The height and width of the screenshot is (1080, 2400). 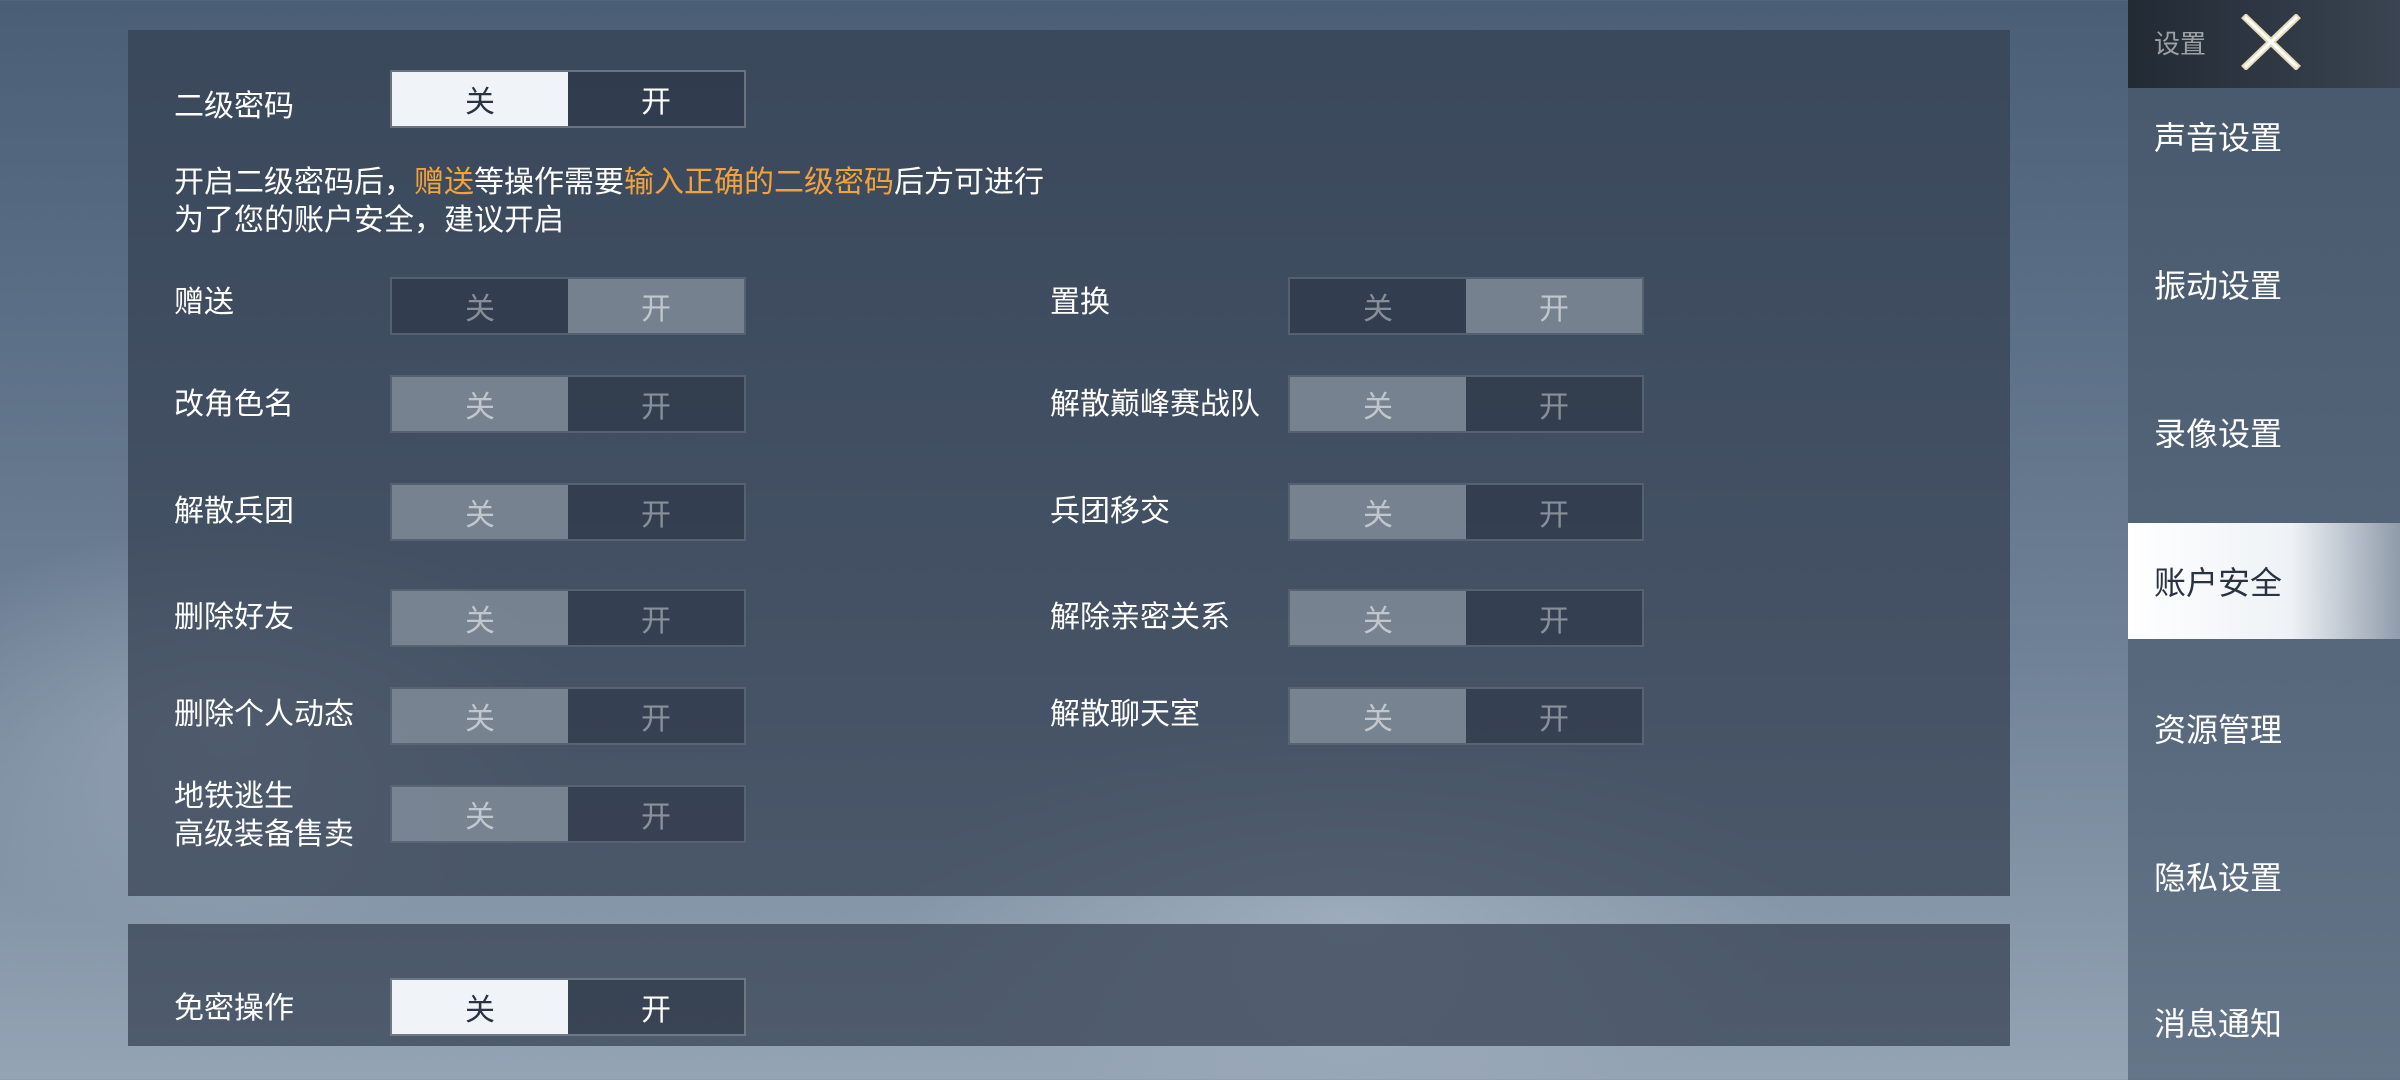 What do you see at coordinates (656, 1007) in the screenshot?
I see `password-free-on: 开` at bounding box center [656, 1007].